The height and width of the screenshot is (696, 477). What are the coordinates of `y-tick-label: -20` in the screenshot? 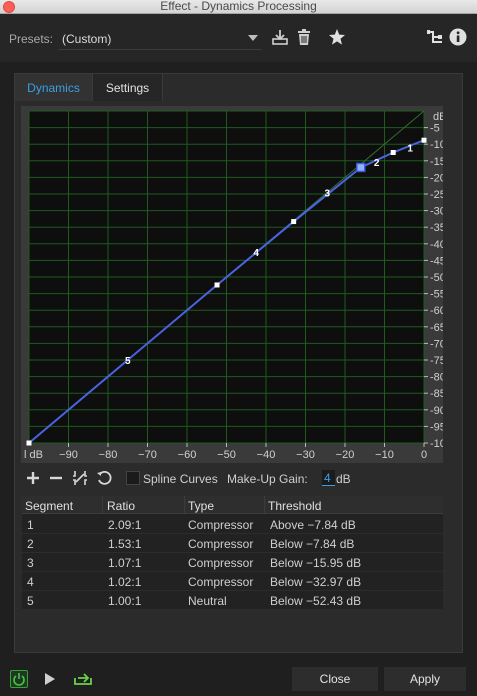 It's located at (436, 178).